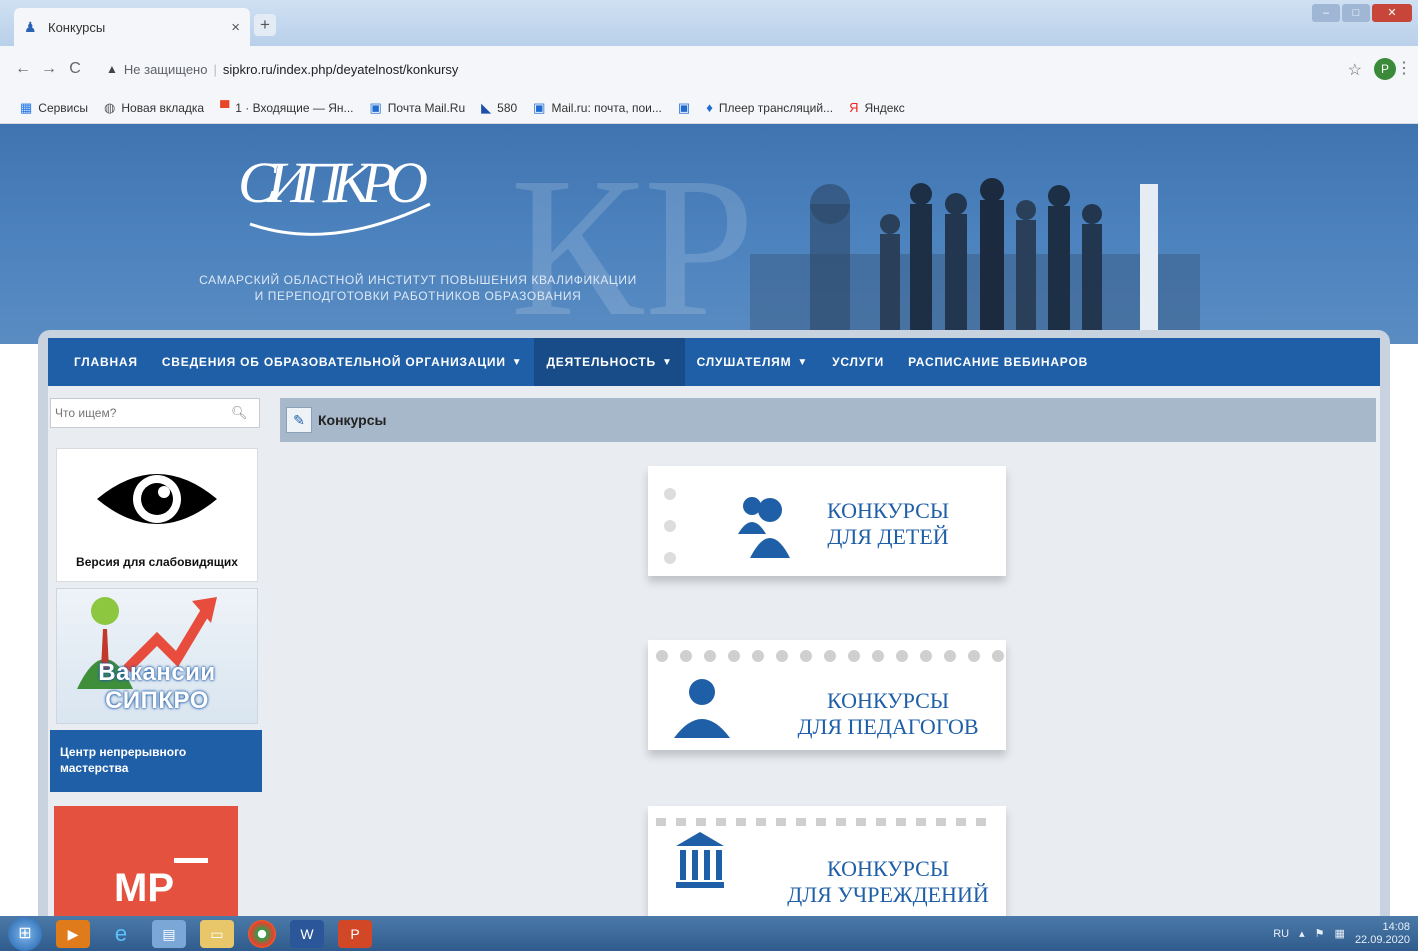 Image resolution: width=1418 pixels, height=951 pixels. I want to click on nav-item-activity: ДЕЯТЕЛЬНОСТЬ ▼, so click(609, 362).